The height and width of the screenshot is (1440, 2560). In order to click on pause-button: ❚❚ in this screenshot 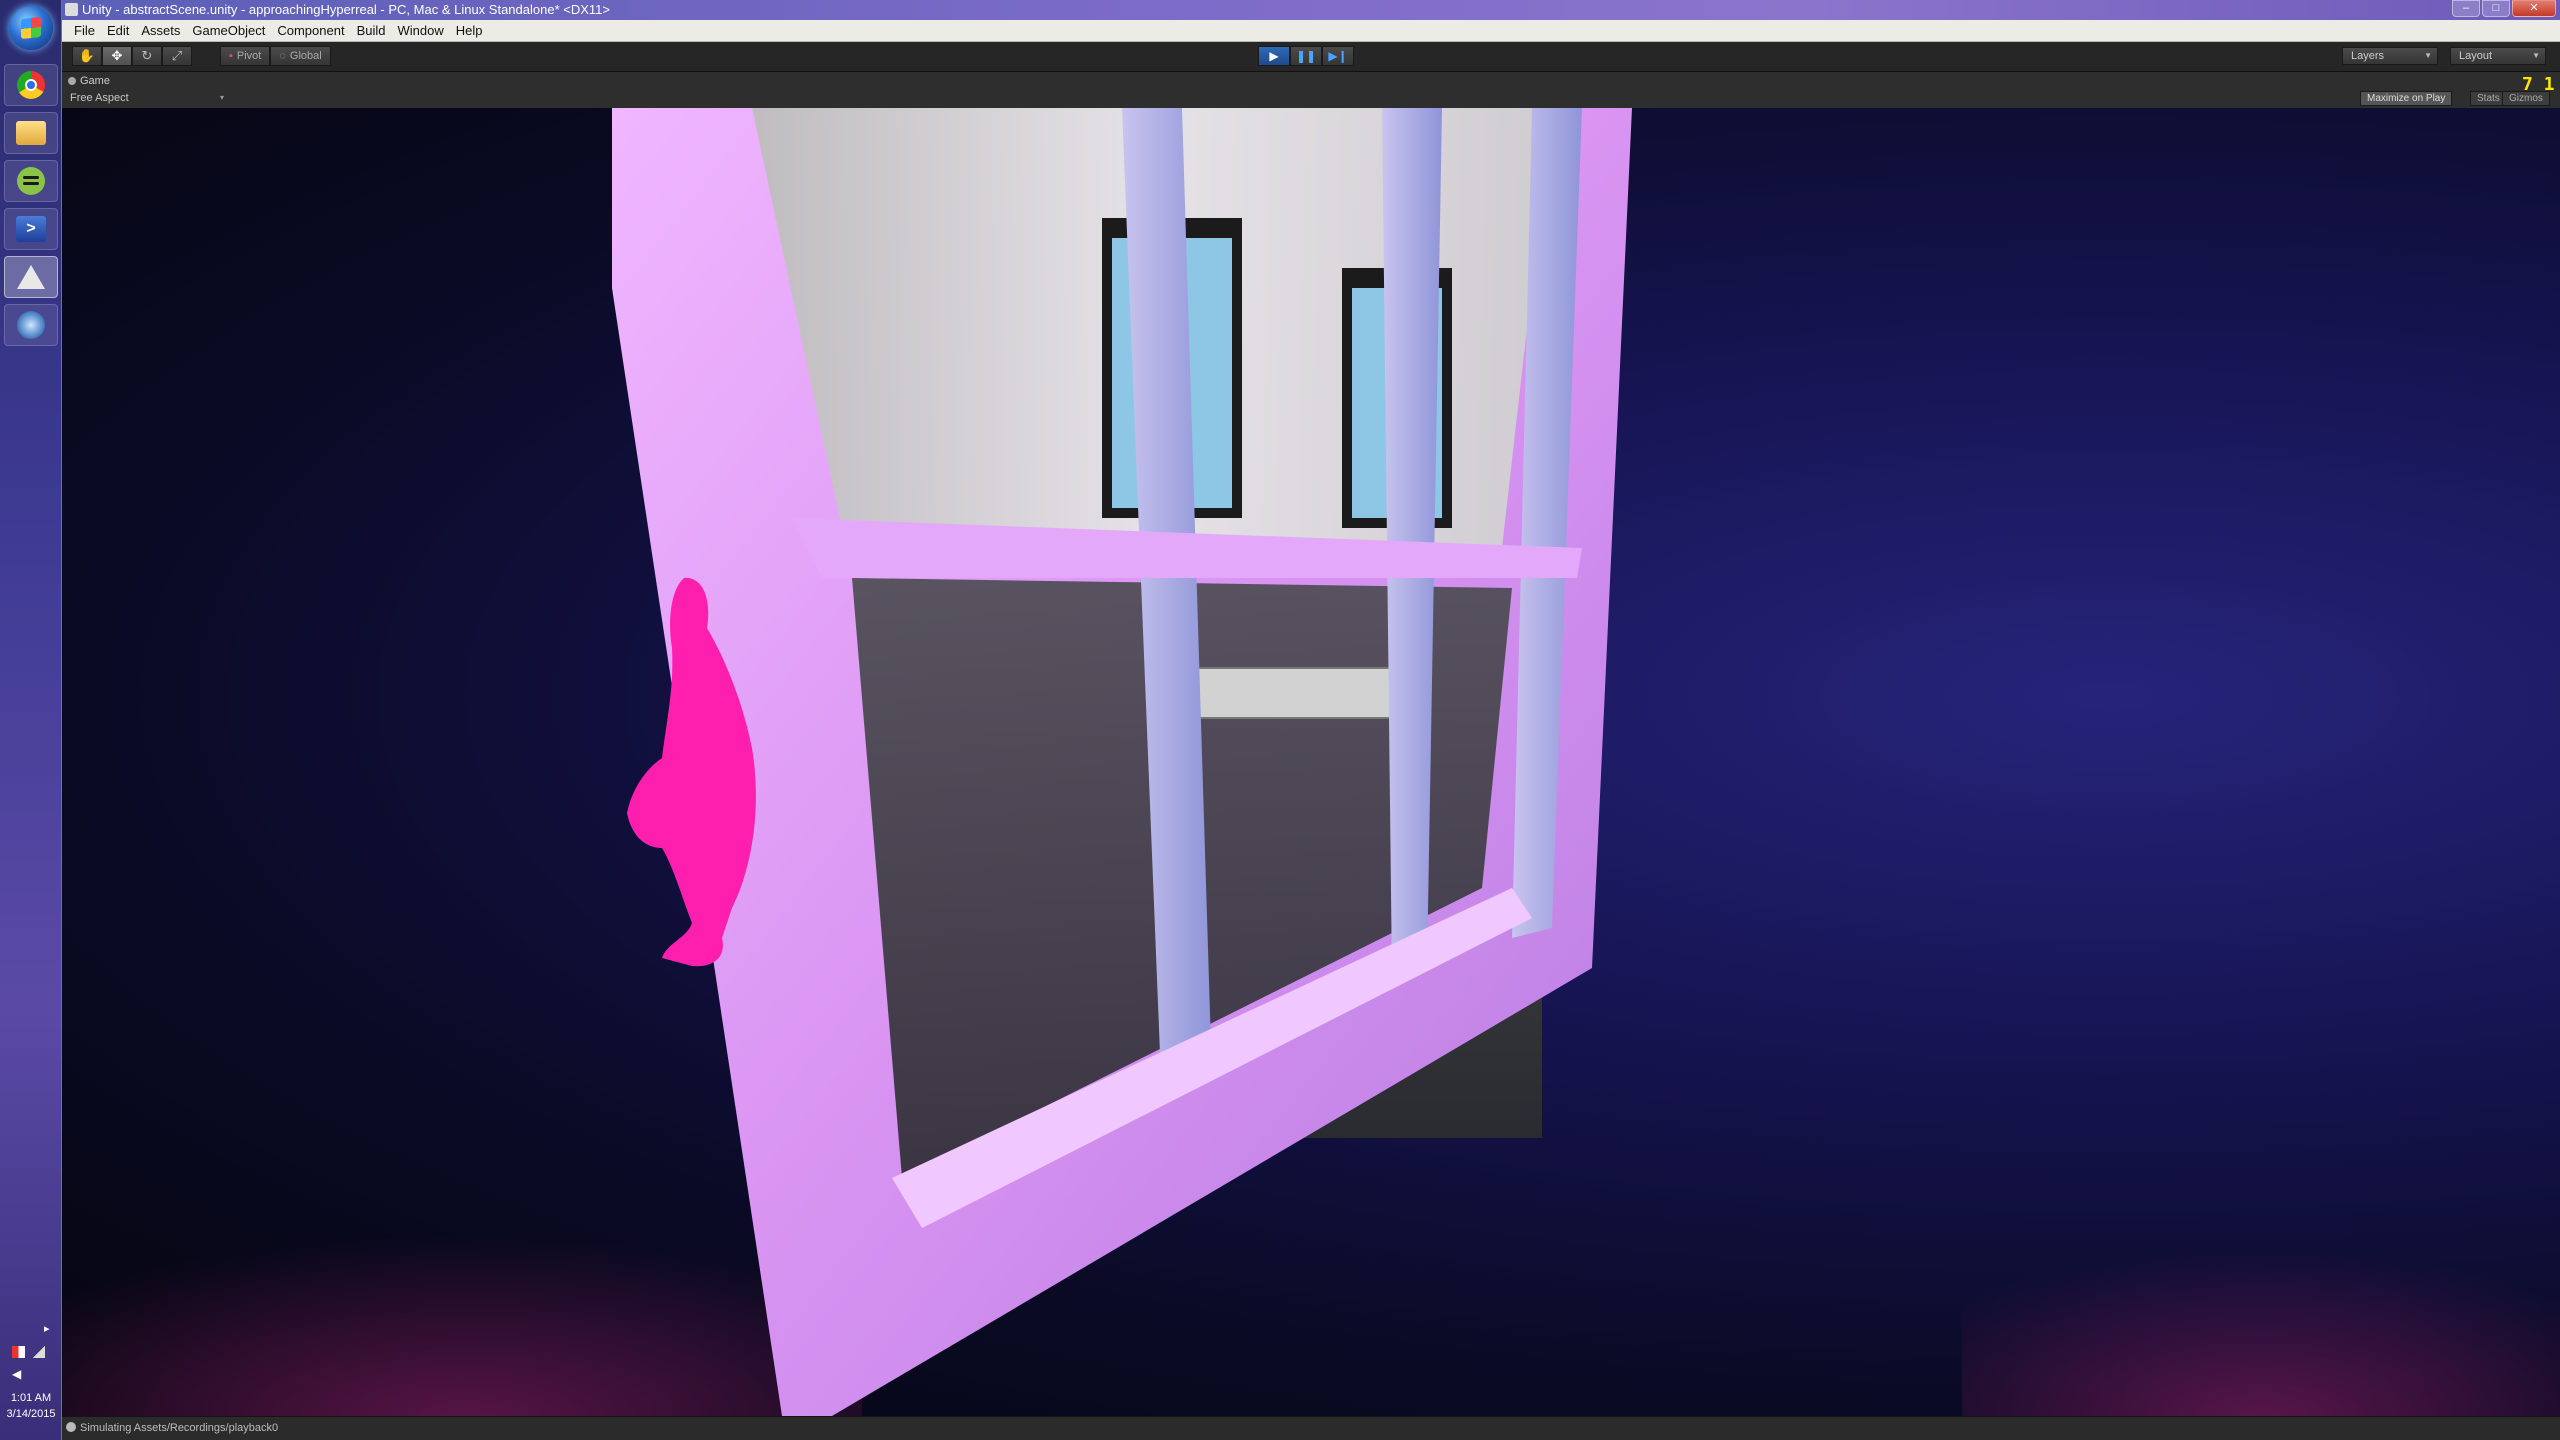, I will do `click(1306, 56)`.